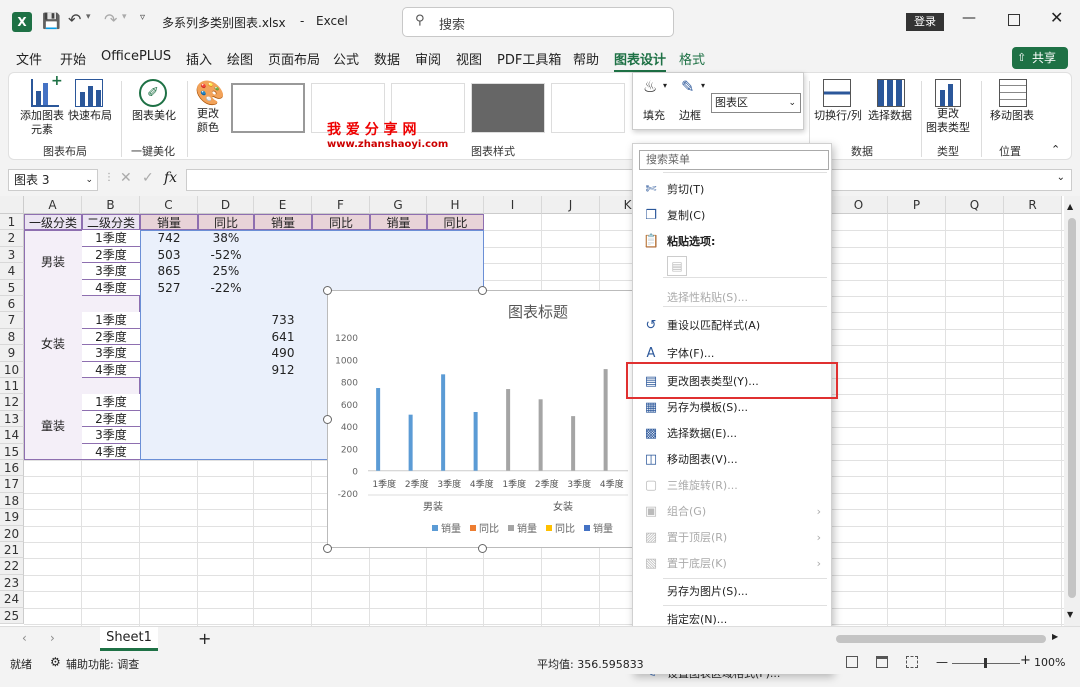 The width and height of the screenshot is (1080, 687). Describe the element at coordinates (387, 58) in the screenshot. I see `tab-data: 数据` at that location.